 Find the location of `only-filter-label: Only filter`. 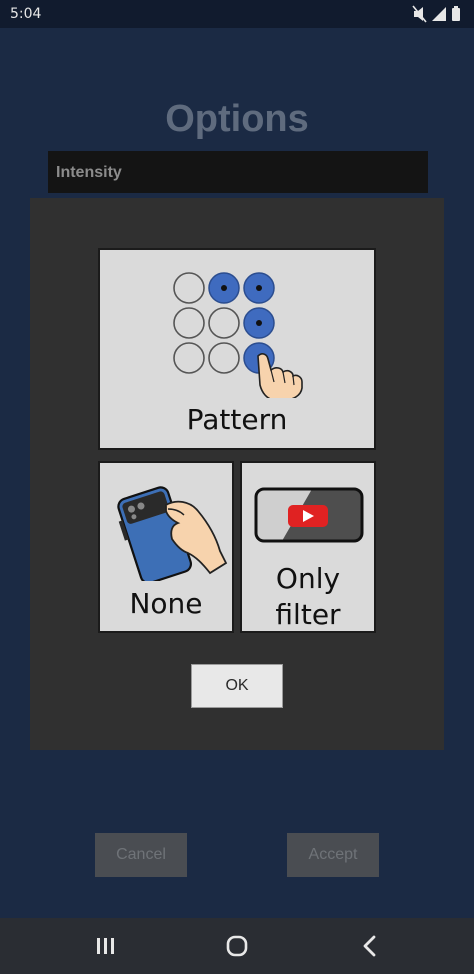

only-filter-label: Only filter is located at coordinates (308, 597).